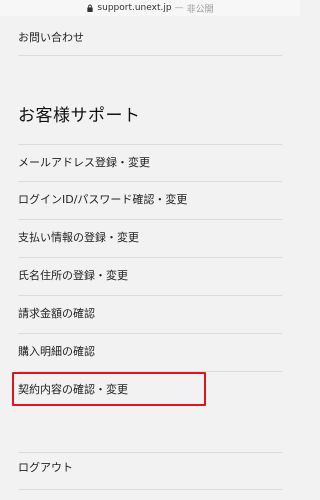  Describe the element at coordinates (150, 468) in the screenshot. I see `logout-link: ログアウト` at that location.